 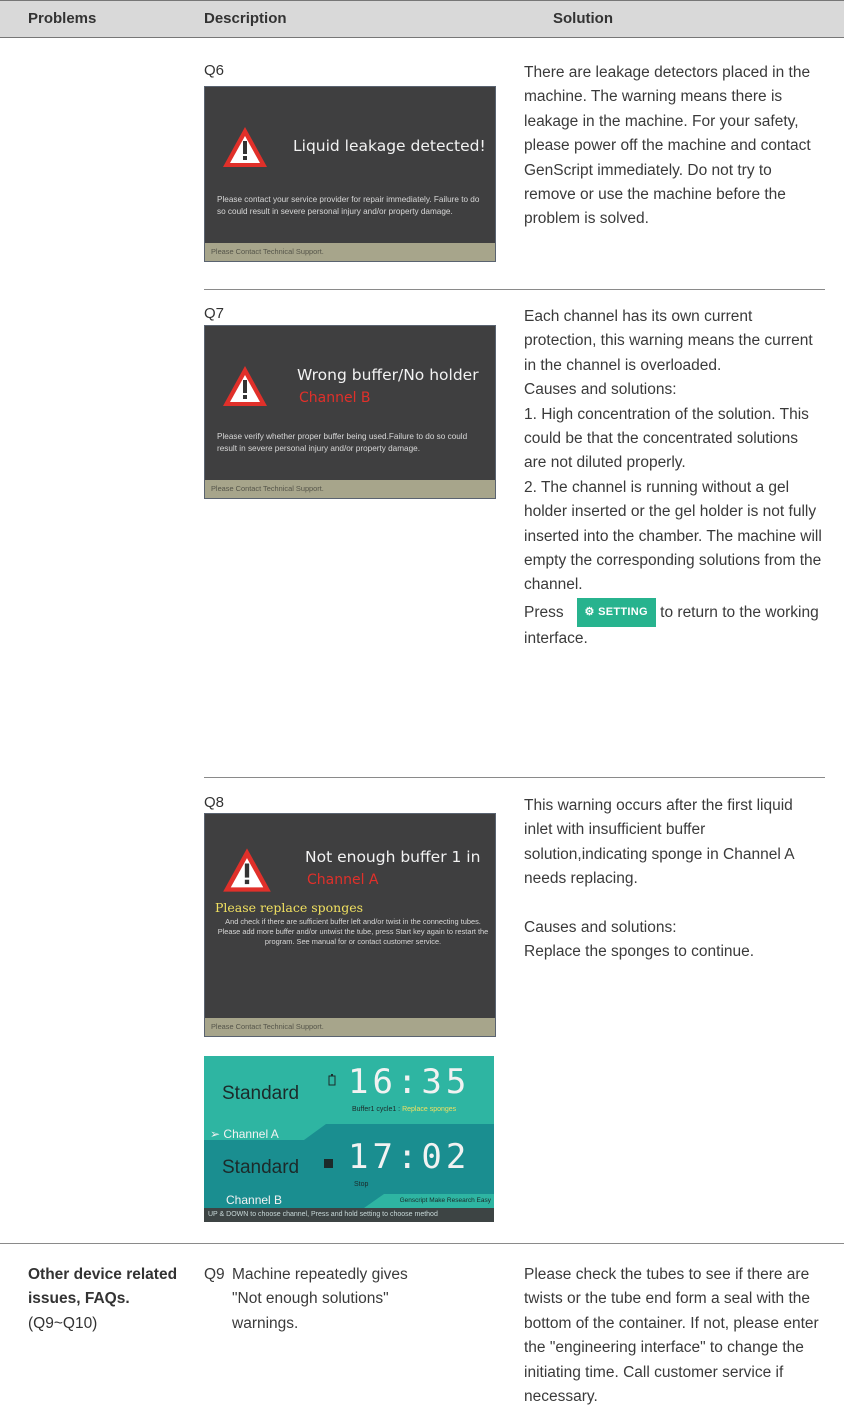 I want to click on header-description: Description, so click(x=245, y=18).